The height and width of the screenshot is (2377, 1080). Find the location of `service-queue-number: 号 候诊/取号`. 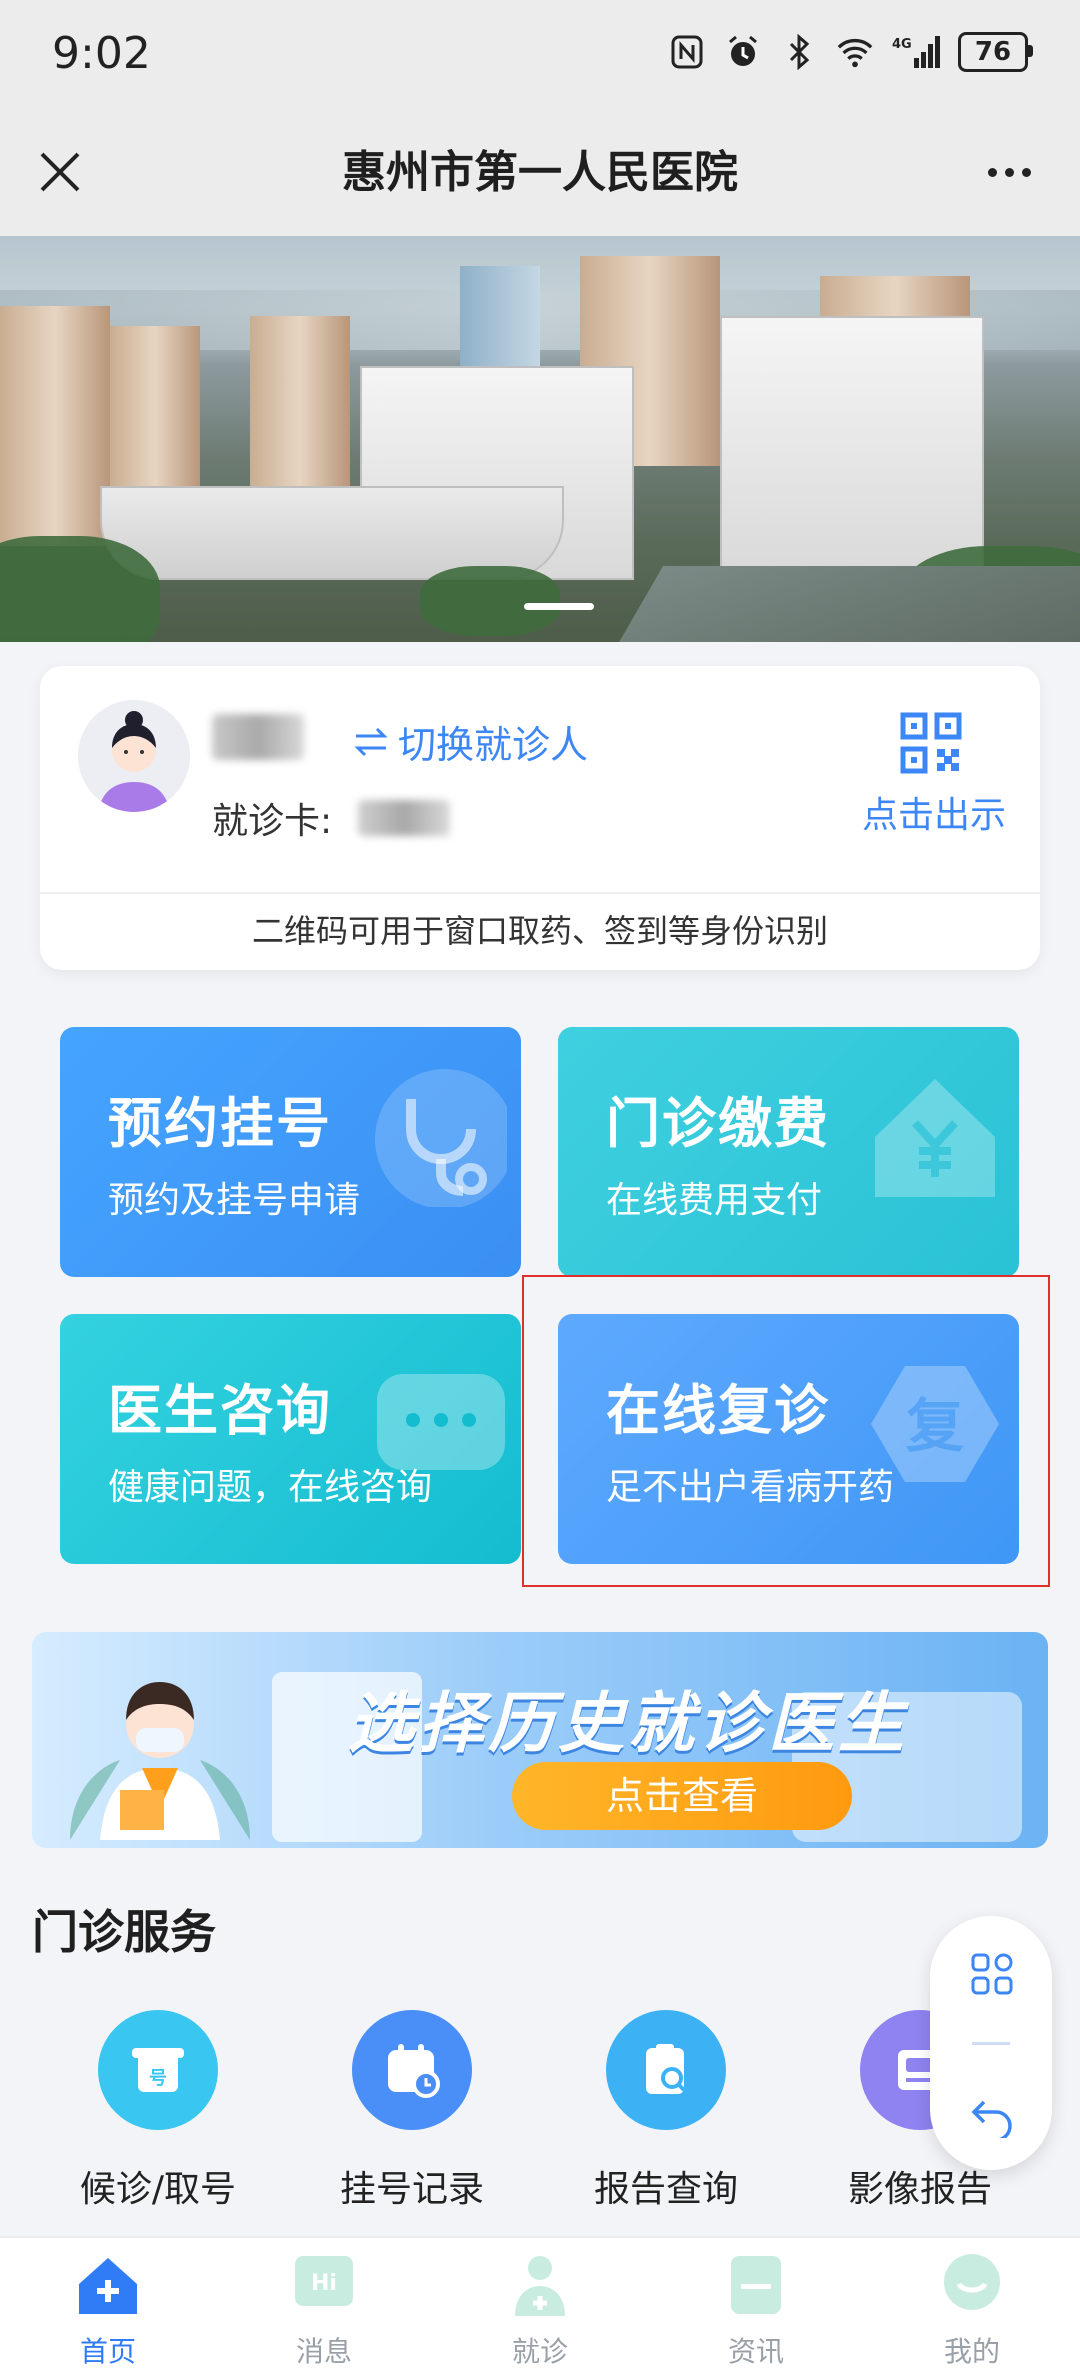

service-queue-number: 号 候诊/取号 is located at coordinates (158, 2111).